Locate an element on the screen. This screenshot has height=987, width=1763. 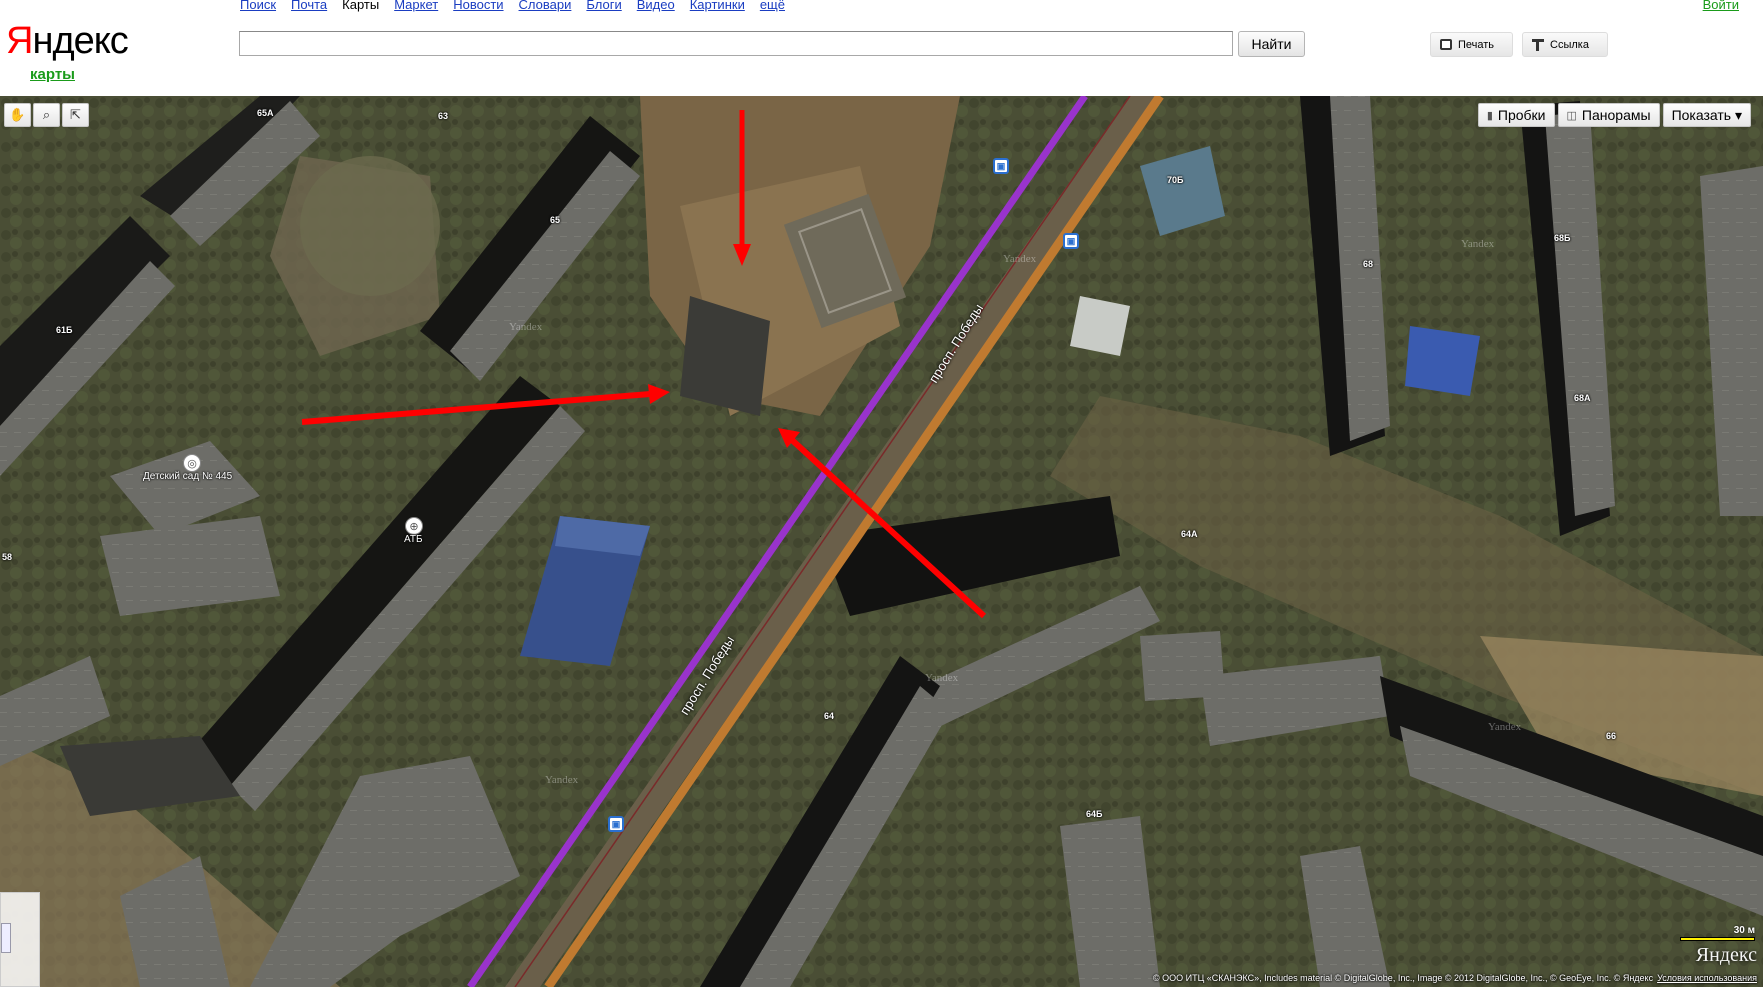
building-number: 70Б is located at coordinates (1175, 180).